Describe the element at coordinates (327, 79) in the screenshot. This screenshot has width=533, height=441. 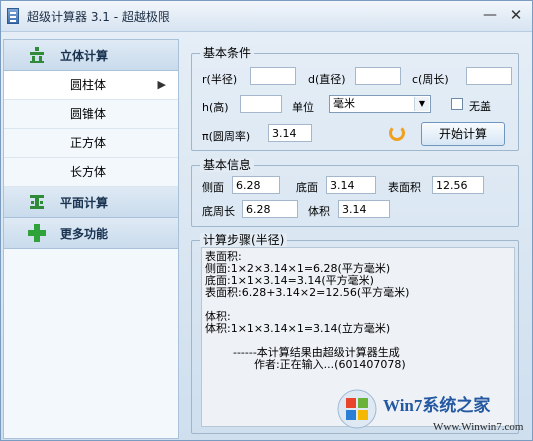
I see `diameter-label: d(直径)` at that location.